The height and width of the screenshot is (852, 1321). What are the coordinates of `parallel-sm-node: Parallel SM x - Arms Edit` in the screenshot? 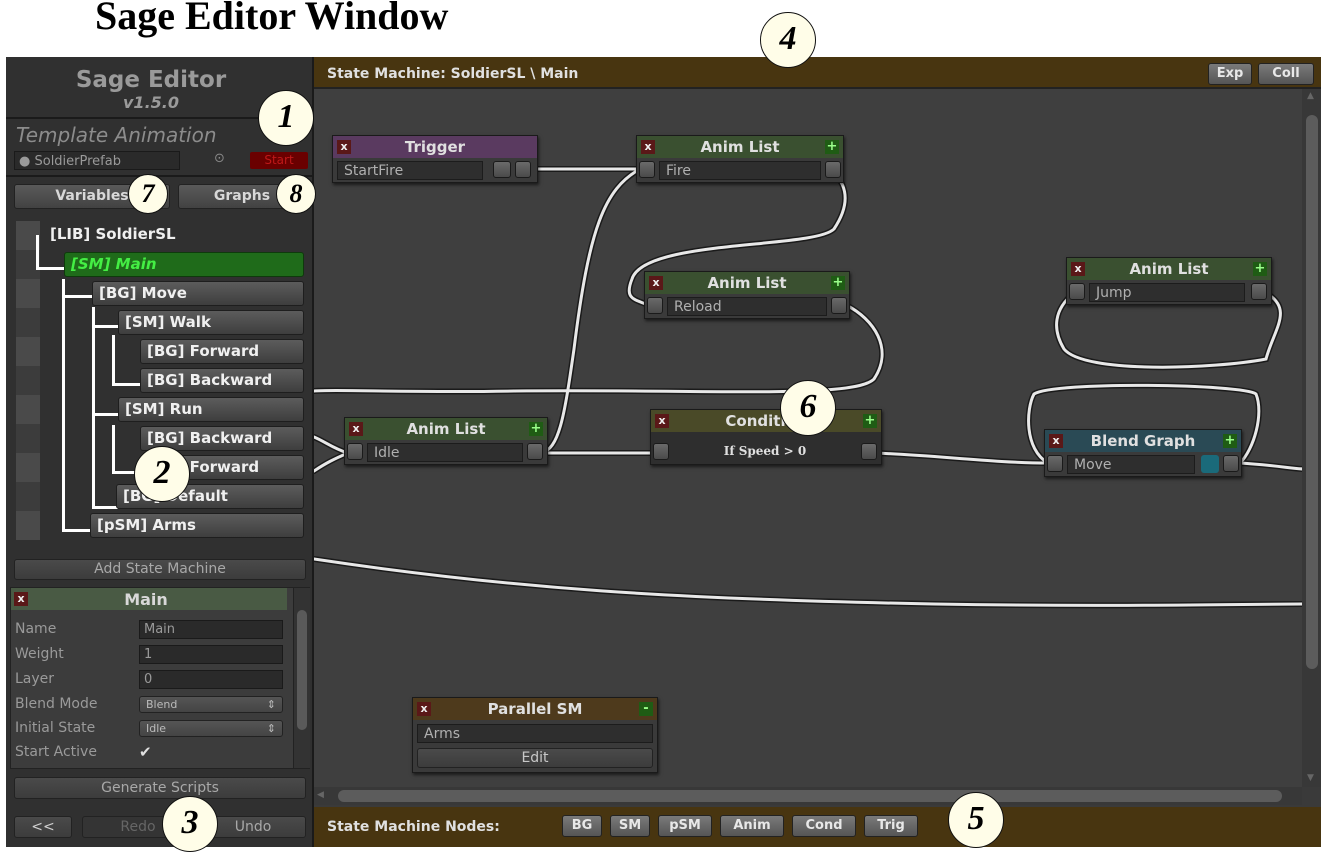 It's located at (535, 735).